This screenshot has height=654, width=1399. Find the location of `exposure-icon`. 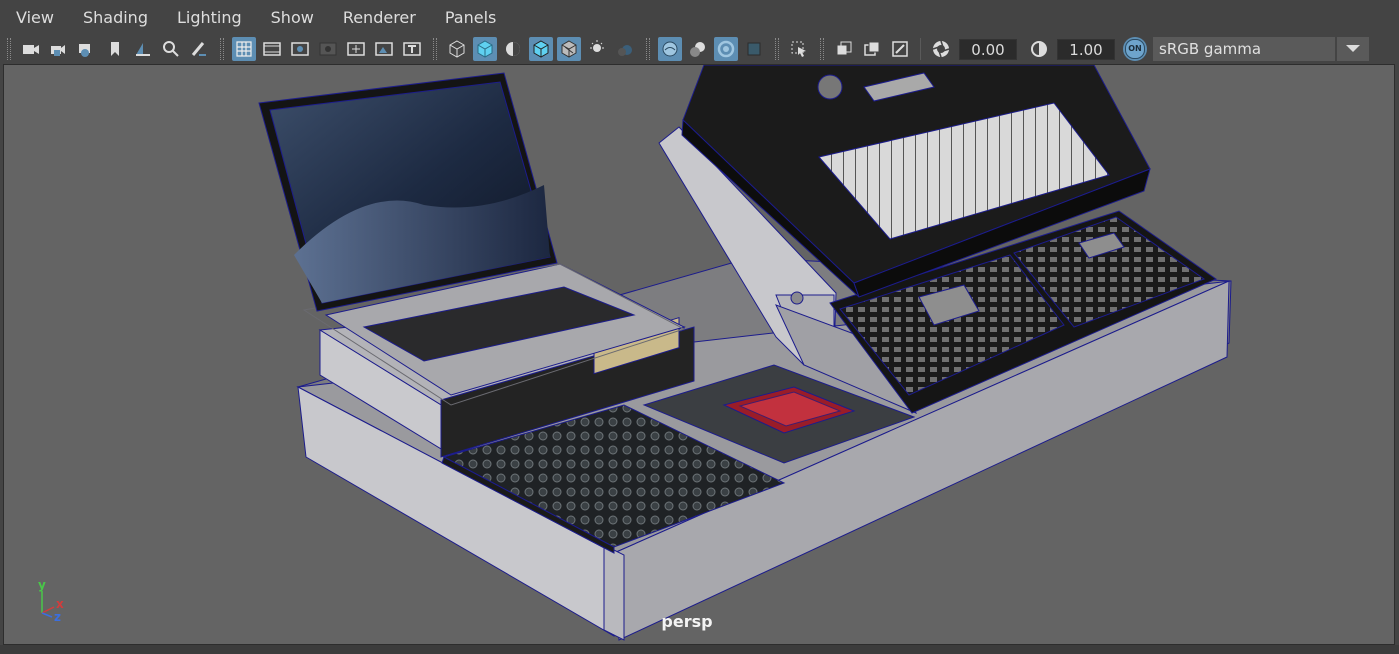

exposure-icon is located at coordinates (941, 49).